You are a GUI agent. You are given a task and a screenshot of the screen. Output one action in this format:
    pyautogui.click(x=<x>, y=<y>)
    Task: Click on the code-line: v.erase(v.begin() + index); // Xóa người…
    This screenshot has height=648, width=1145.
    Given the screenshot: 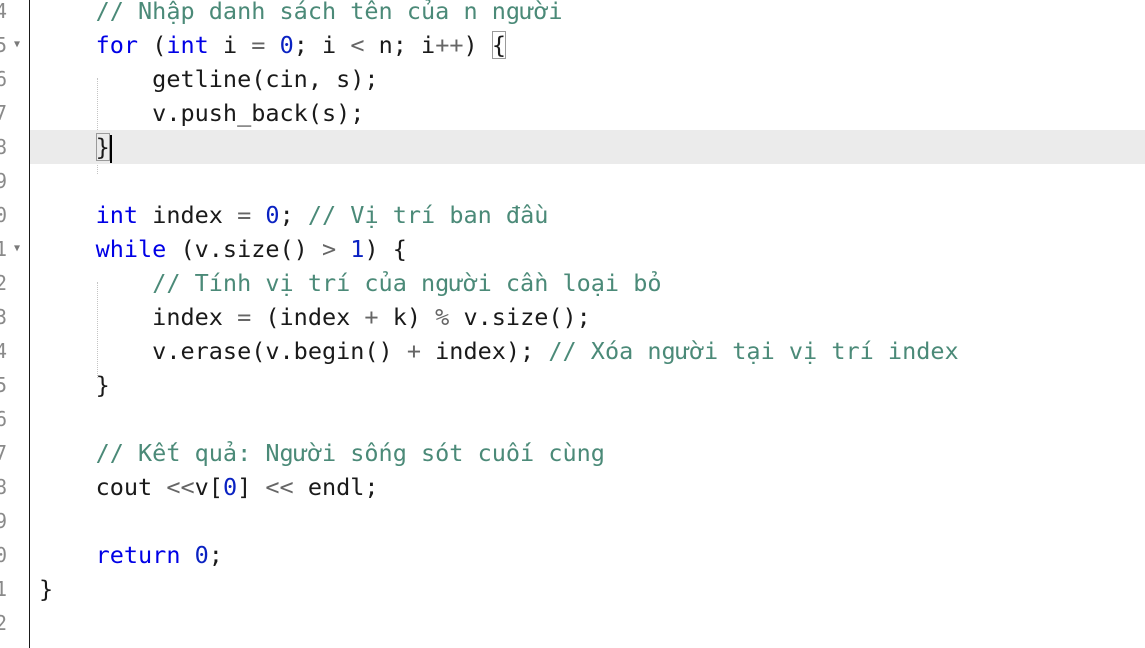 What is the action you would take?
    pyautogui.click(x=587, y=351)
    